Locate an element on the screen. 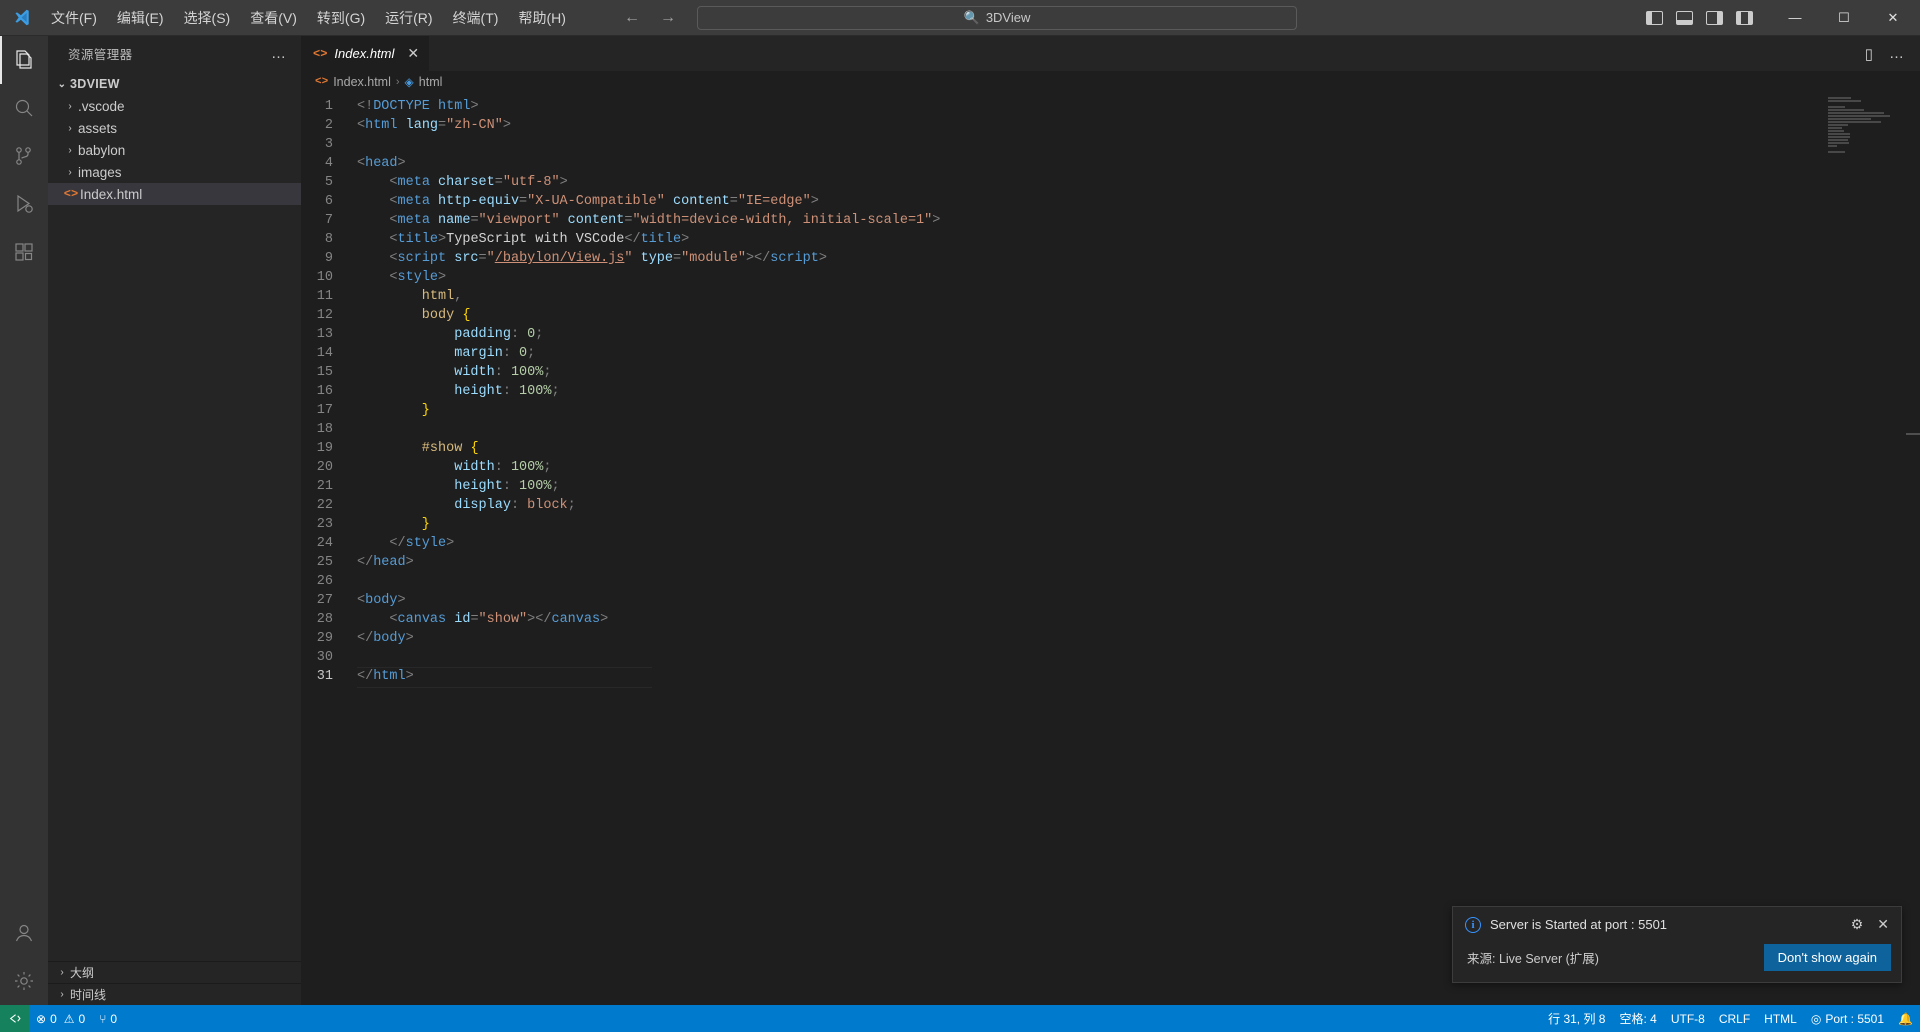 This screenshot has width=1920, height=1032. tree-item-vscode: › .vscode is located at coordinates (174, 106).